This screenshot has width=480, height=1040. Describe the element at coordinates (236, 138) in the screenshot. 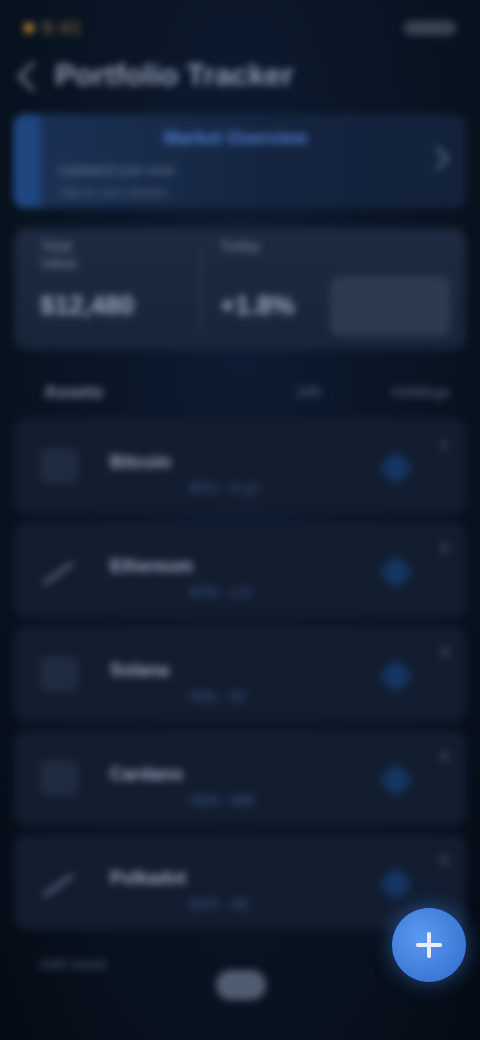

I see `info-title: Market Overview` at that location.